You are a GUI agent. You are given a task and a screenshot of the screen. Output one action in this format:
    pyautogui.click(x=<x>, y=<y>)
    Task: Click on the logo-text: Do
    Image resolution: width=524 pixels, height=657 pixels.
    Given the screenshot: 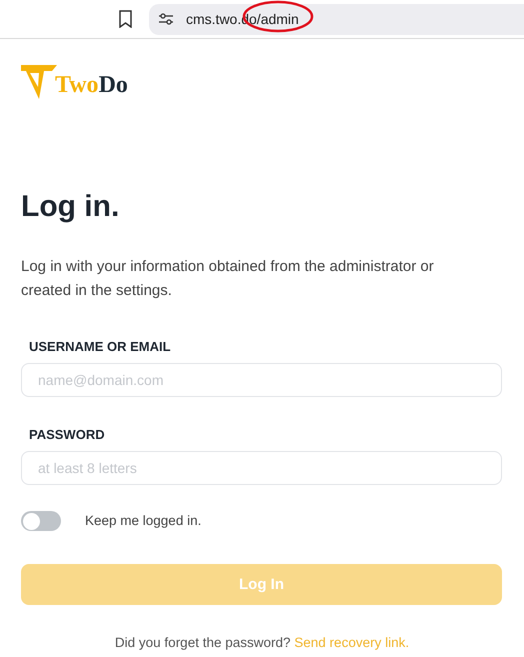 What is the action you would take?
    pyautogui.click(x=113, y=85)
    